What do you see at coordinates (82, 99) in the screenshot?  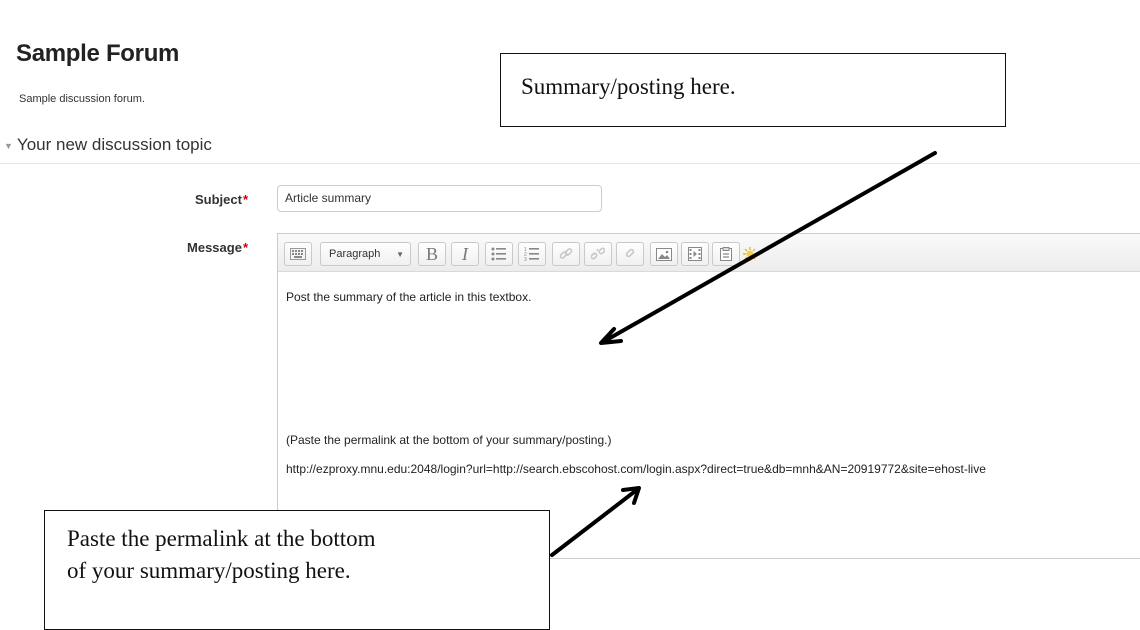 I see `forum-description: Sample discussion forum.` at bounding box center [82, 99].